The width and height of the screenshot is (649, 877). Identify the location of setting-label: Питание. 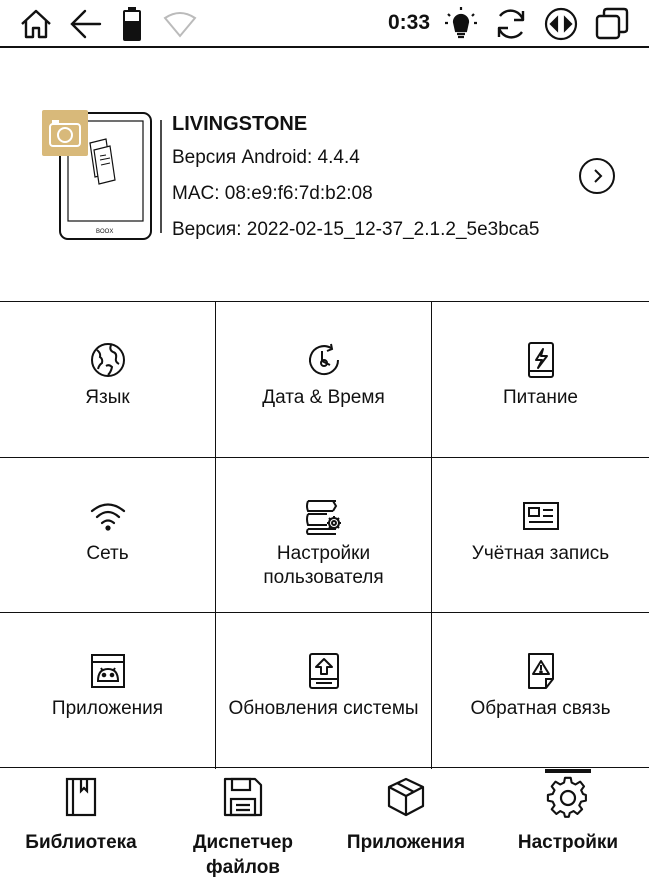
(540, 397).